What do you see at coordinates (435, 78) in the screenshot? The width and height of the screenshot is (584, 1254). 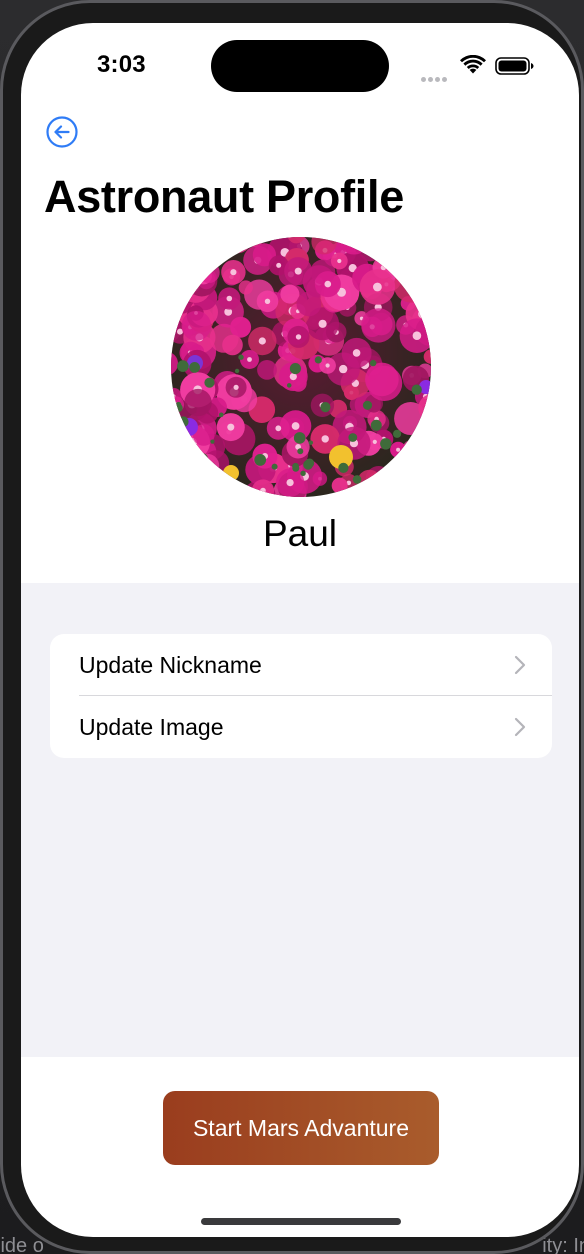 I see `cellular-signal-icon` at bounding box center [435, 78].